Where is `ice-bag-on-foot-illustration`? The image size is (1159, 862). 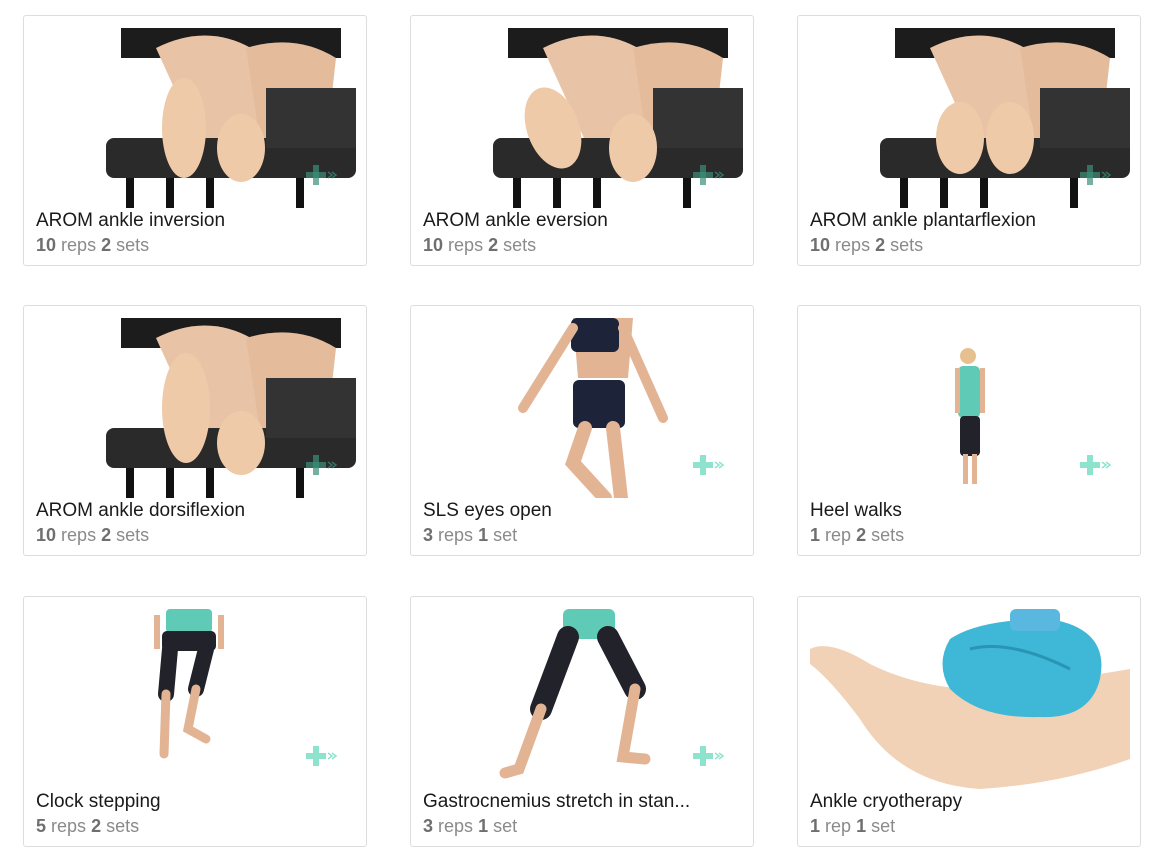 ice-bag-on-foot-illustration is located at coordinates (970, 699).